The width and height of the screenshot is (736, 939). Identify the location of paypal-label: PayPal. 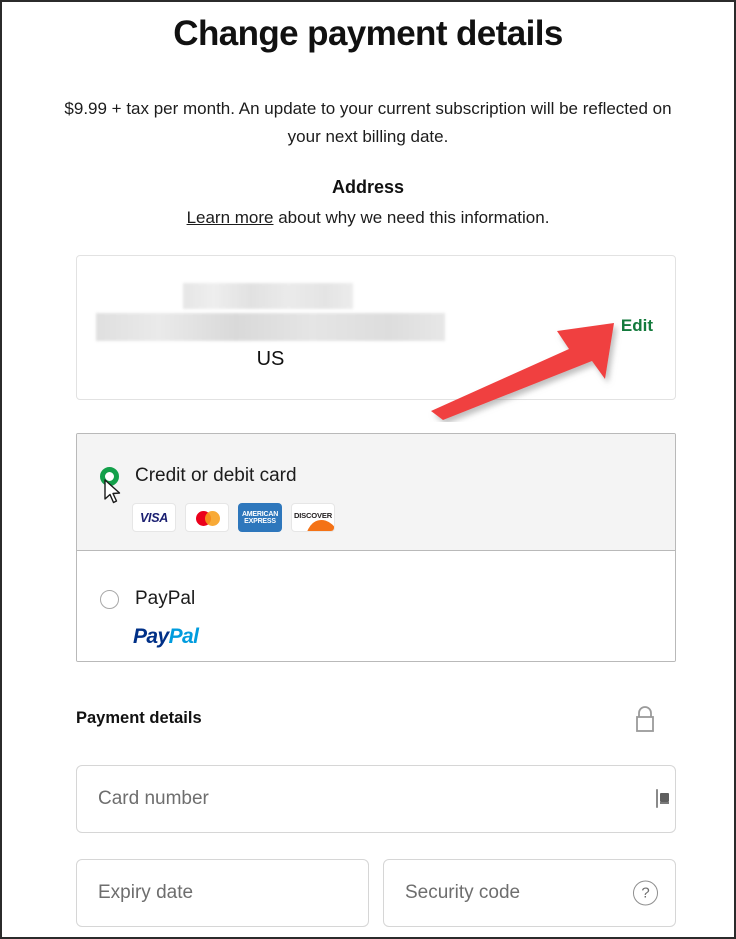
(165, 598).